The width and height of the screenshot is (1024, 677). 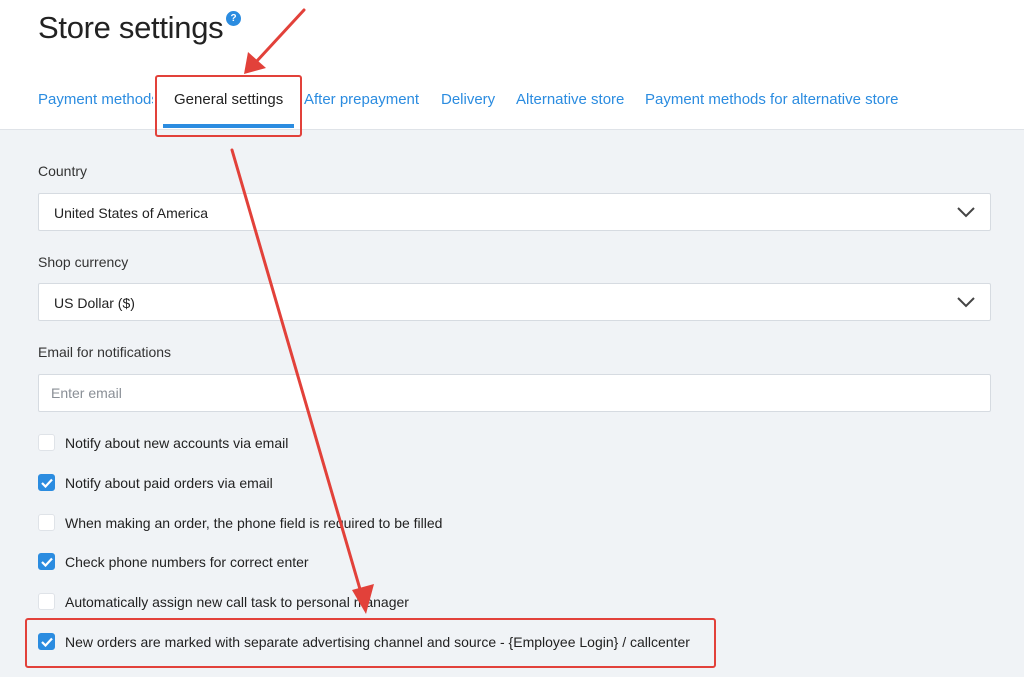 I want to click on checkbox-label: Check phone numbers for correct enter, so click(x=187, y=562).